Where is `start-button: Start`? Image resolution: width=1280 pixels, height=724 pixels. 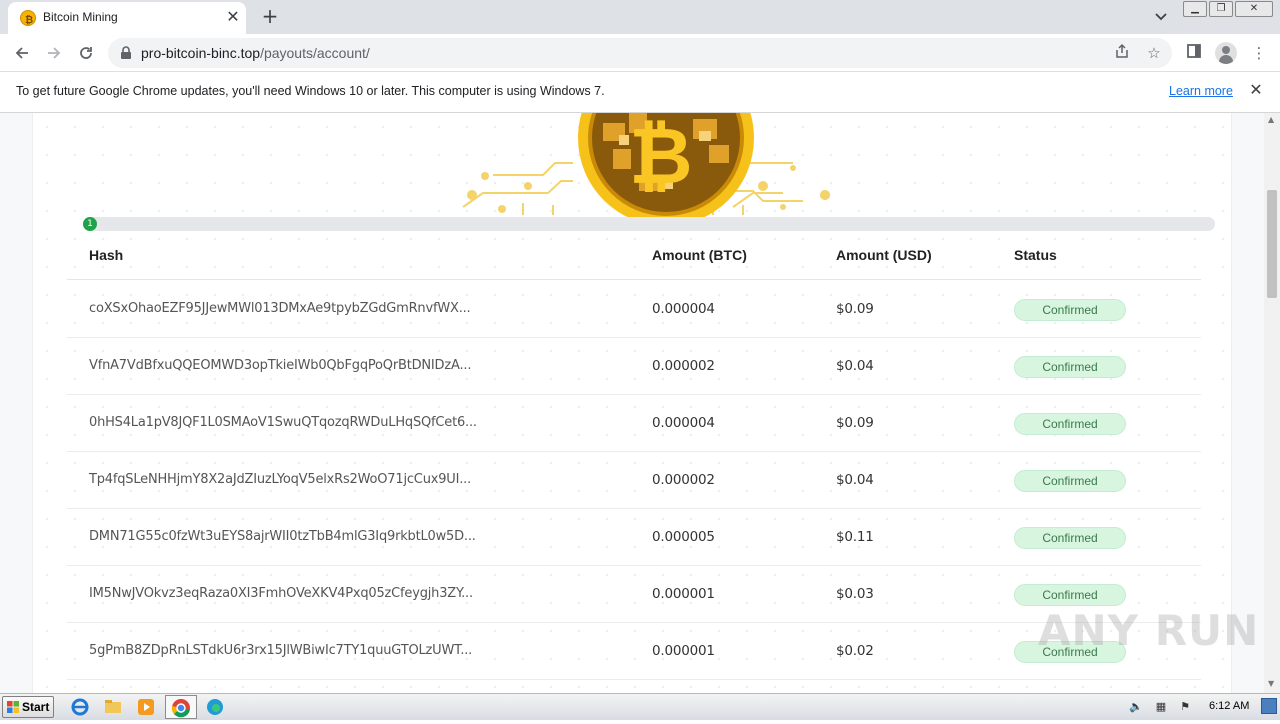 start-button: Start is located at coordinates (28, 707).